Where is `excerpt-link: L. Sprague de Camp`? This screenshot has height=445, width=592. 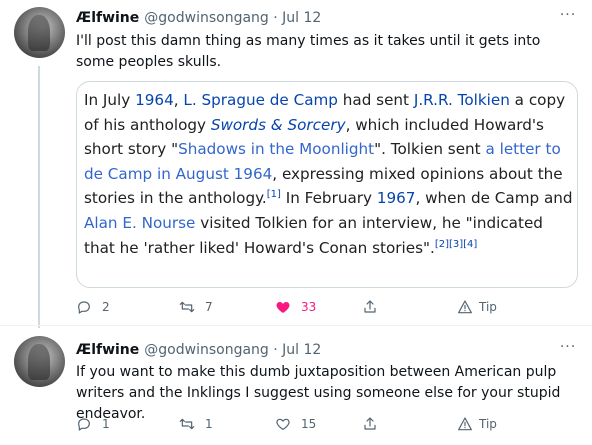 excerpt-link: L. Sprague de Camp is located at coordinates (260, 100).